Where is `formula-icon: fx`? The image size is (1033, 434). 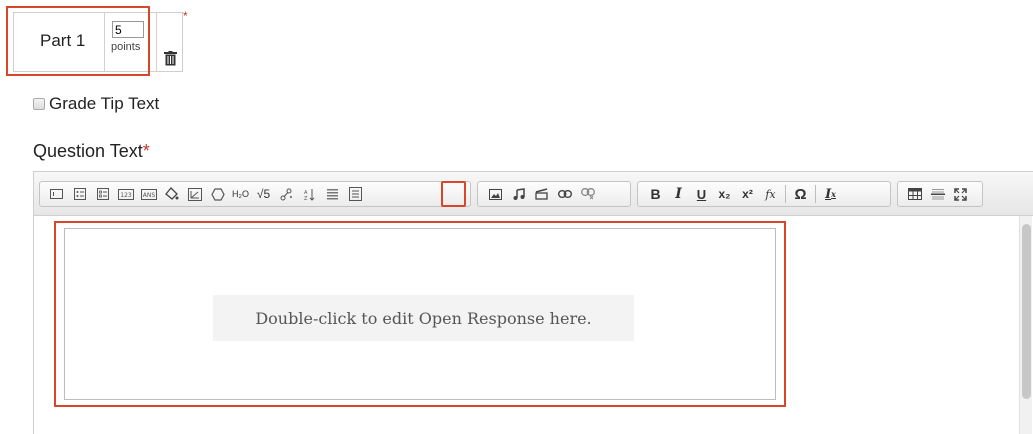
formula-icon: fx is located at coordinates (770, 194).